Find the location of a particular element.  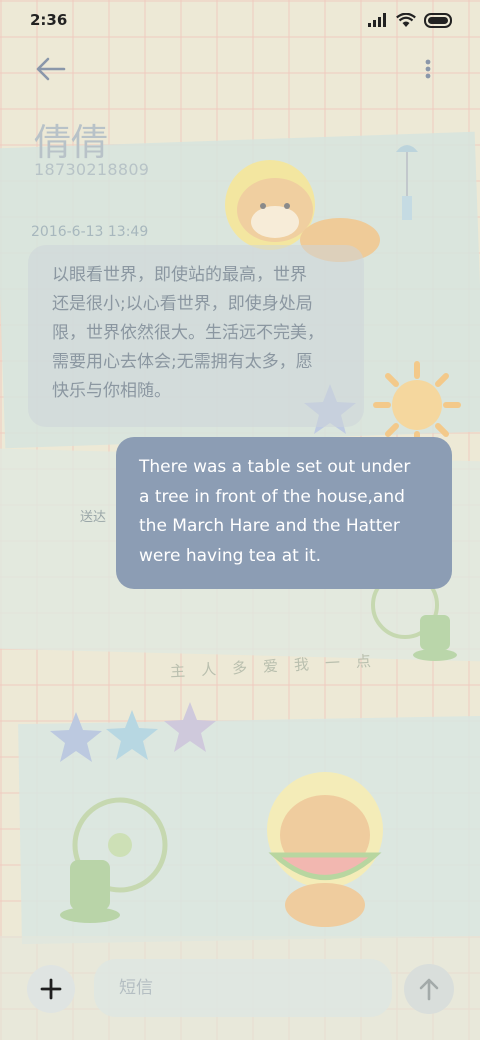

status-bar: 2:36 is located at coordinates (240, 20).